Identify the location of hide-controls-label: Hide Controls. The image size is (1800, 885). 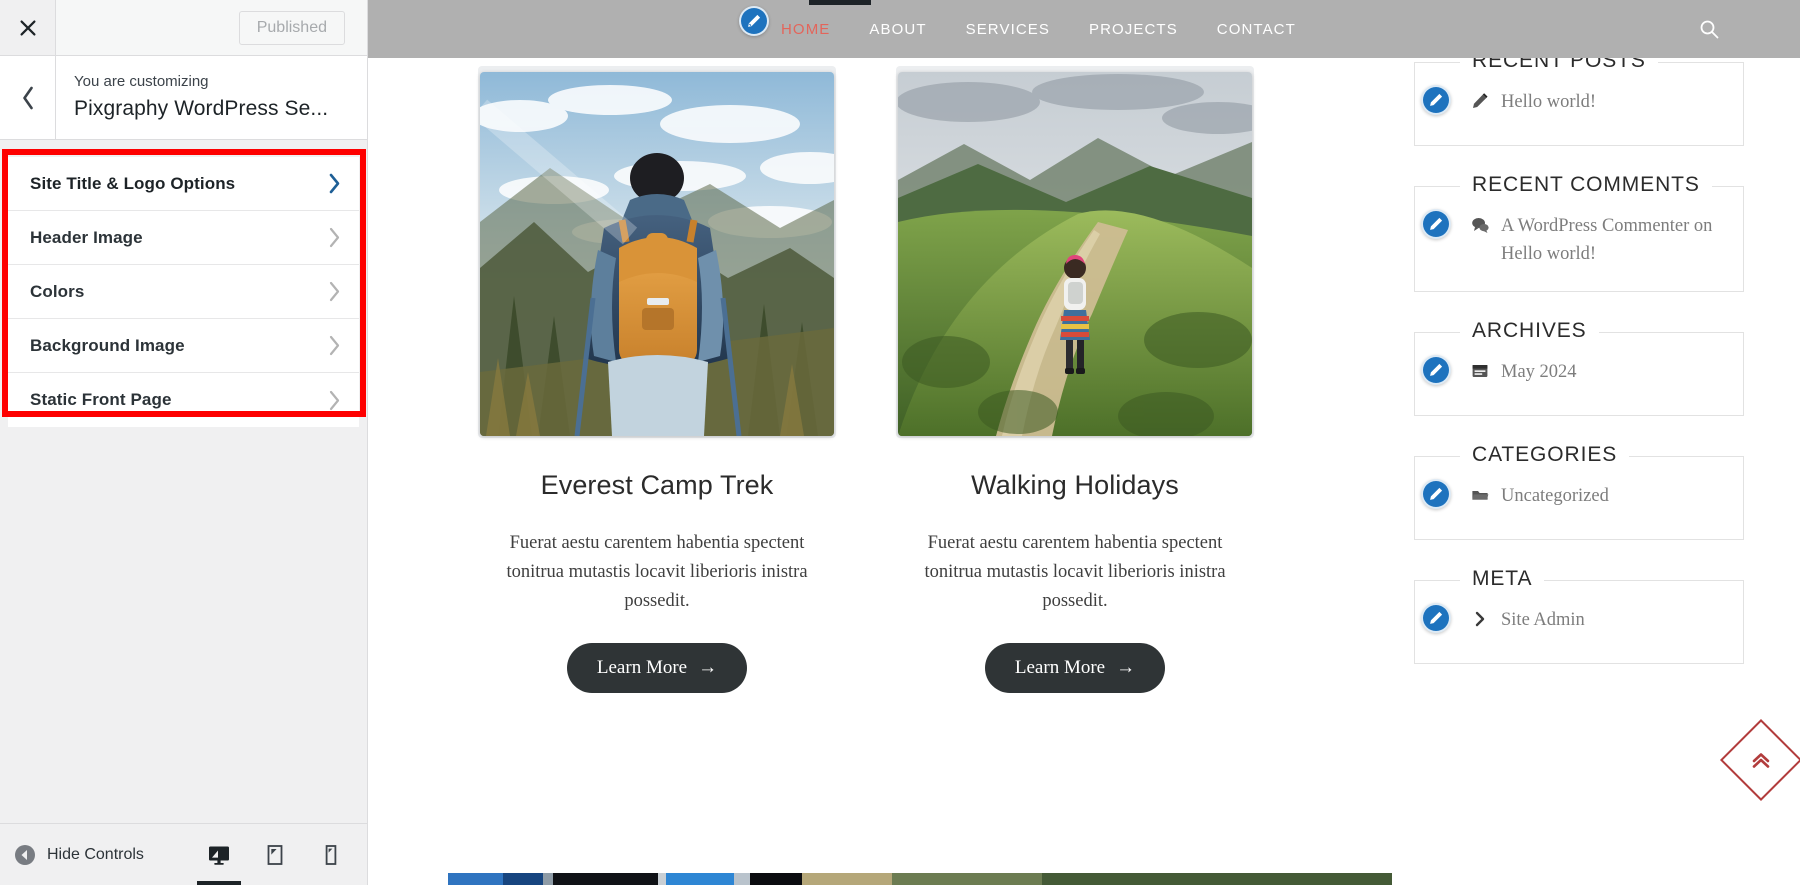
(95, 854).